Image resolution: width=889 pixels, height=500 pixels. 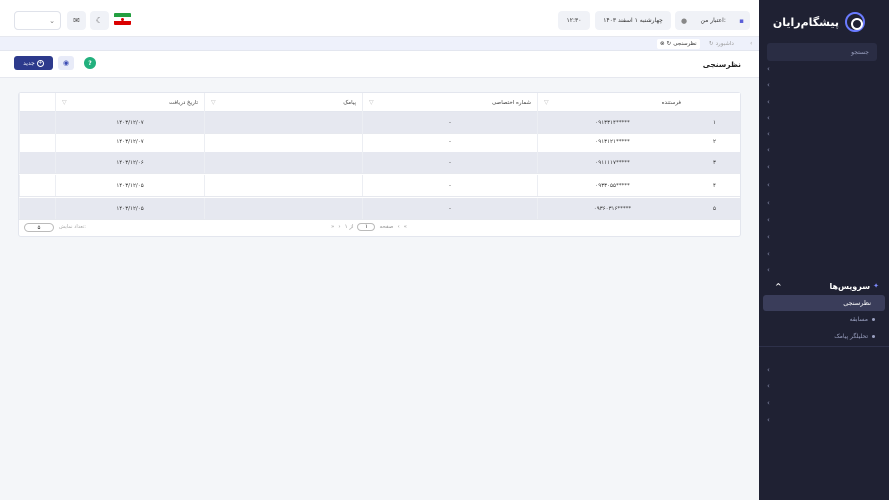 What do you see at coordinates (449, 102) in the screenshot?
I see `column-header-private-number: ▽ شماره اختصاصی` at bounding box center [449, 102].